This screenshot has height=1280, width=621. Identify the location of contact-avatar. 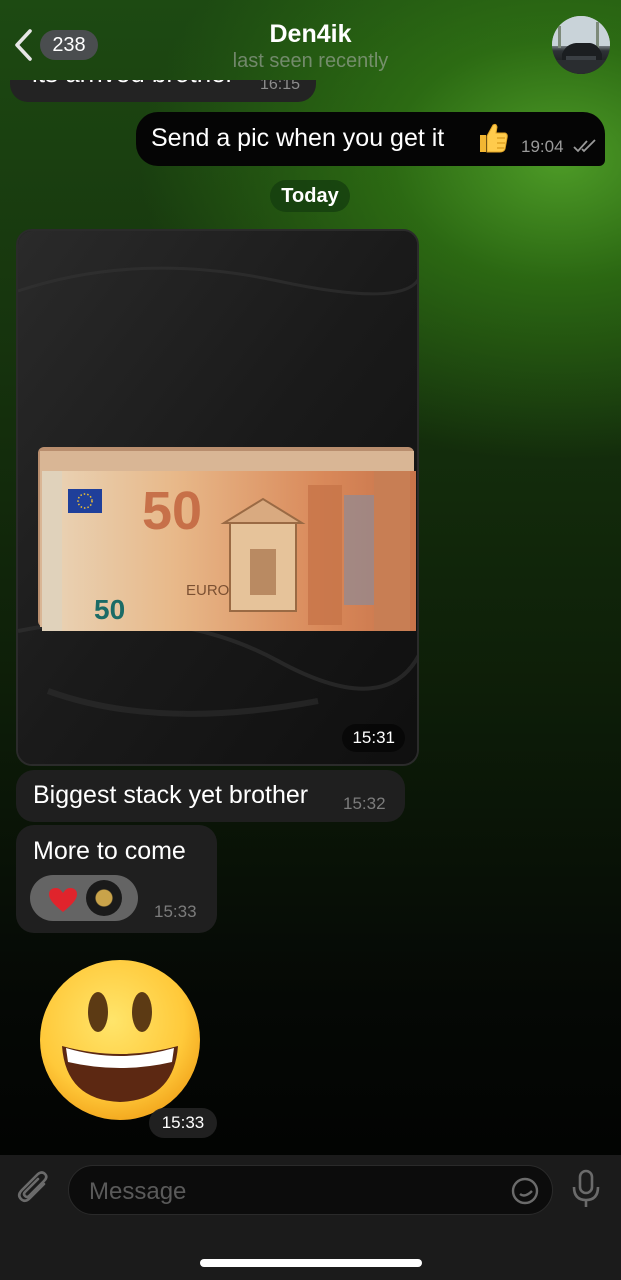
(581, 45).